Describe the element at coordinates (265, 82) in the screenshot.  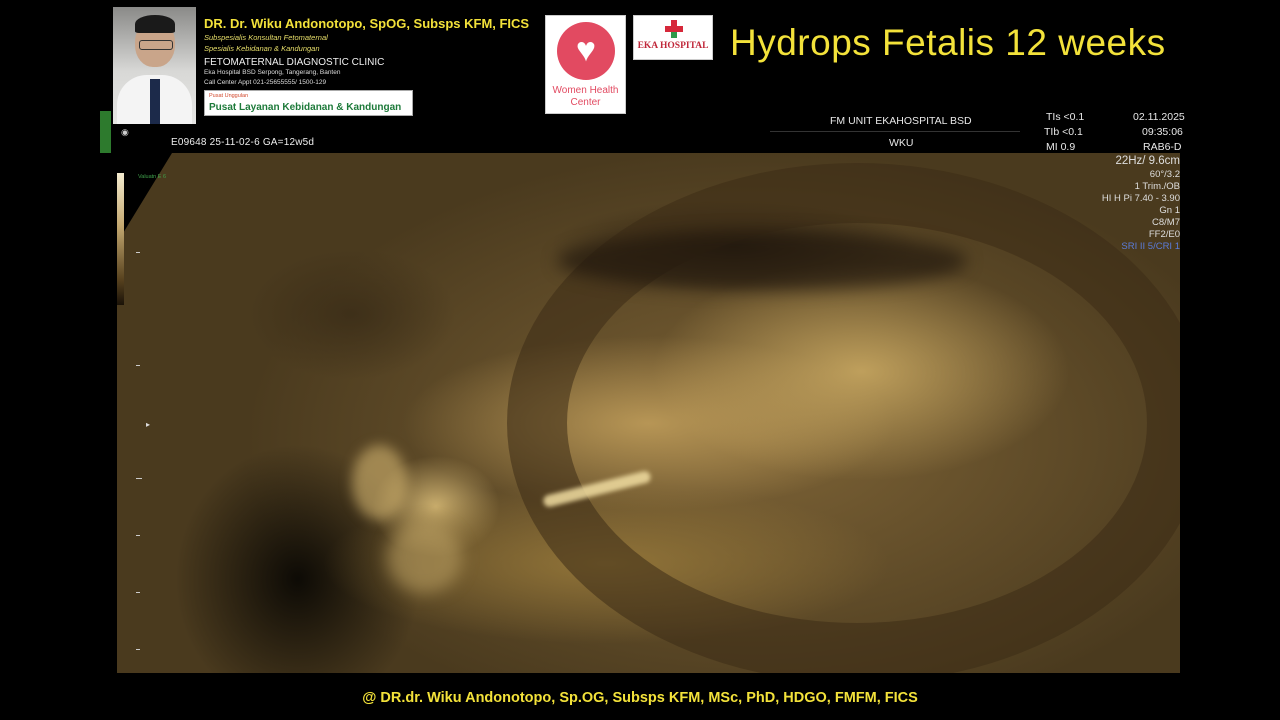
I see `clinic-phone: Call Center Appt 021-25655555/ 1500-129` at that location.